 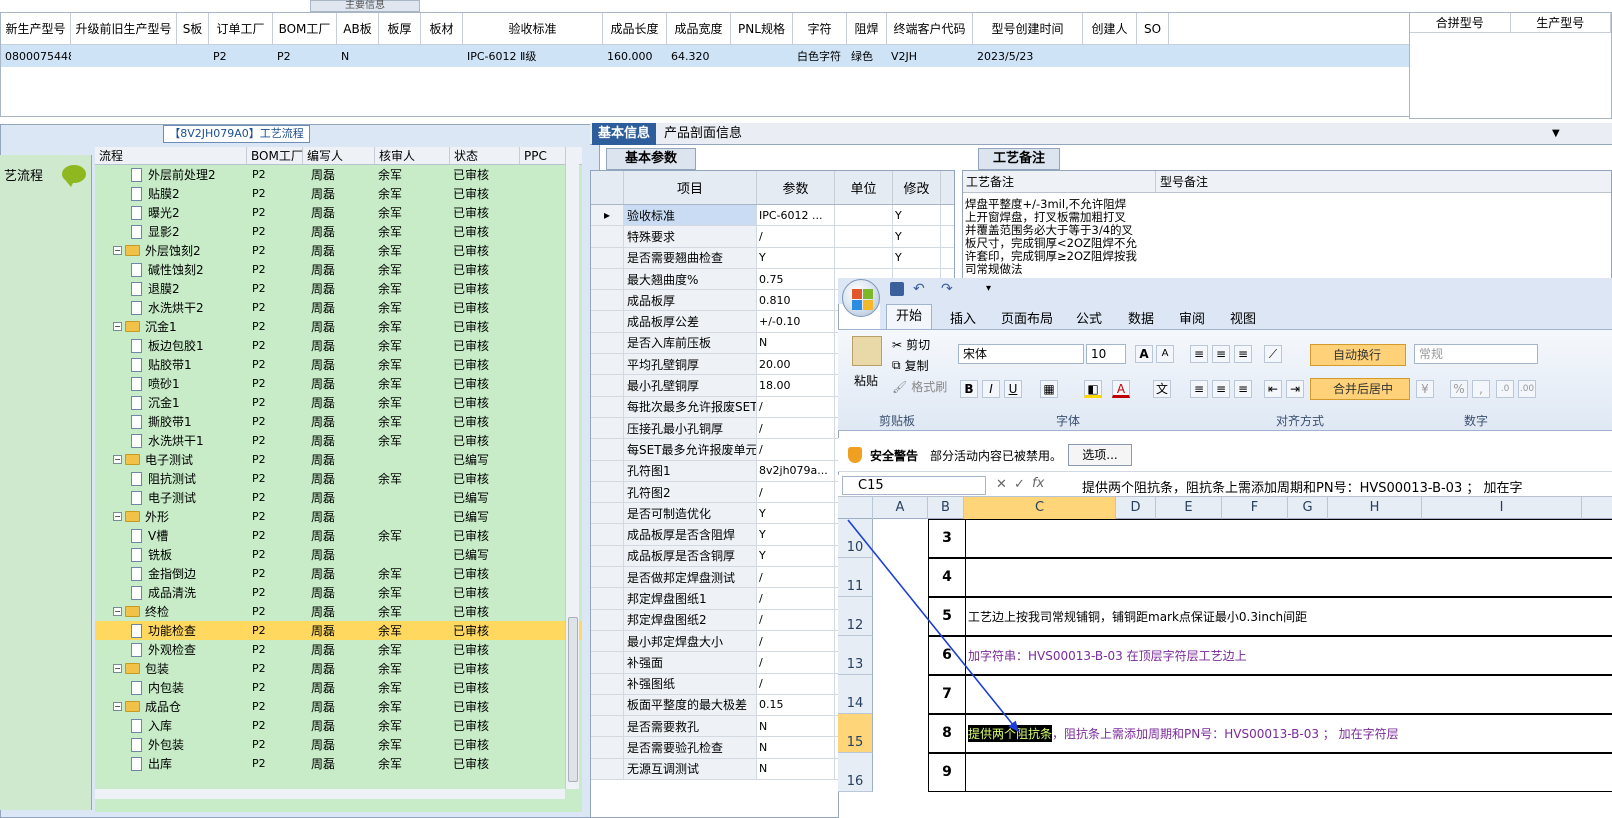 What do you see at coordinates (1273, 354) in the screenshot?
I see `orientation-icon: ⟋` at bounding box center [1273, 354].